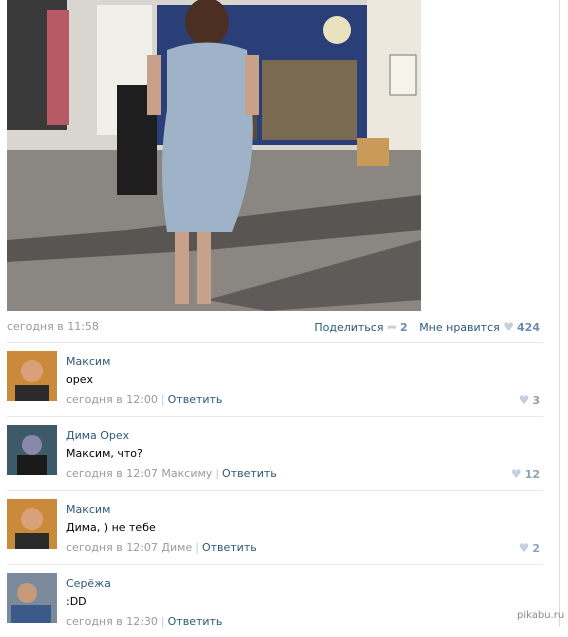  What do you see at coordinates (404, 327) in the screenshot?
I see `share-count: 2` at bounding box center [404, 327].